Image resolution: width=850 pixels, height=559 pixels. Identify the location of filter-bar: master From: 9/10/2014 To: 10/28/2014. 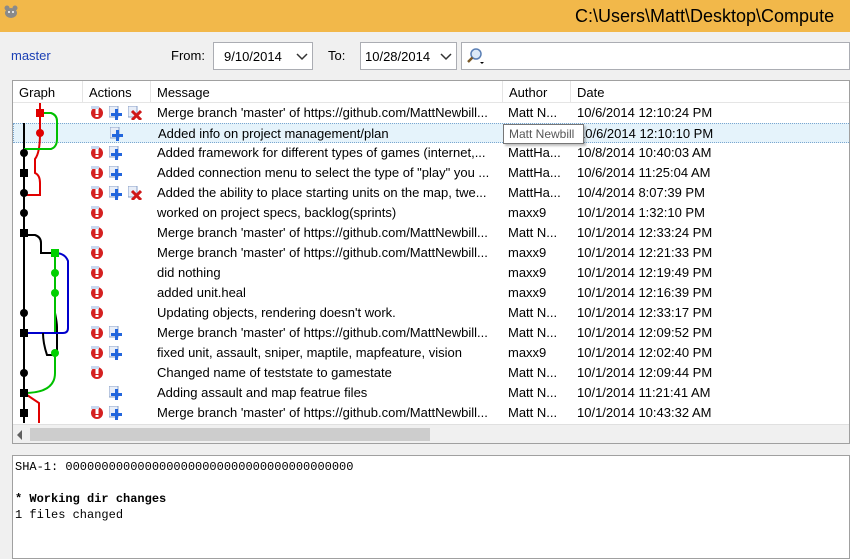
(425, 55).